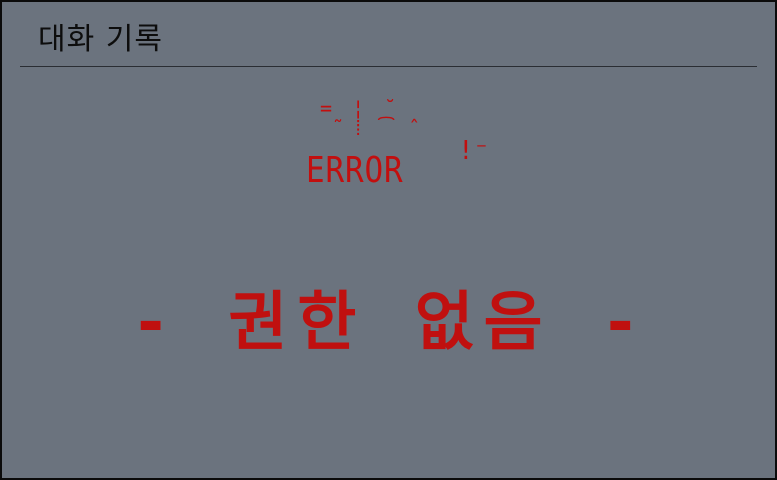 This screenshot has height=480, width=777. Describe the element at coordinates (355, 170) in the screenshot. I see `error-label: ERROR` at that location.